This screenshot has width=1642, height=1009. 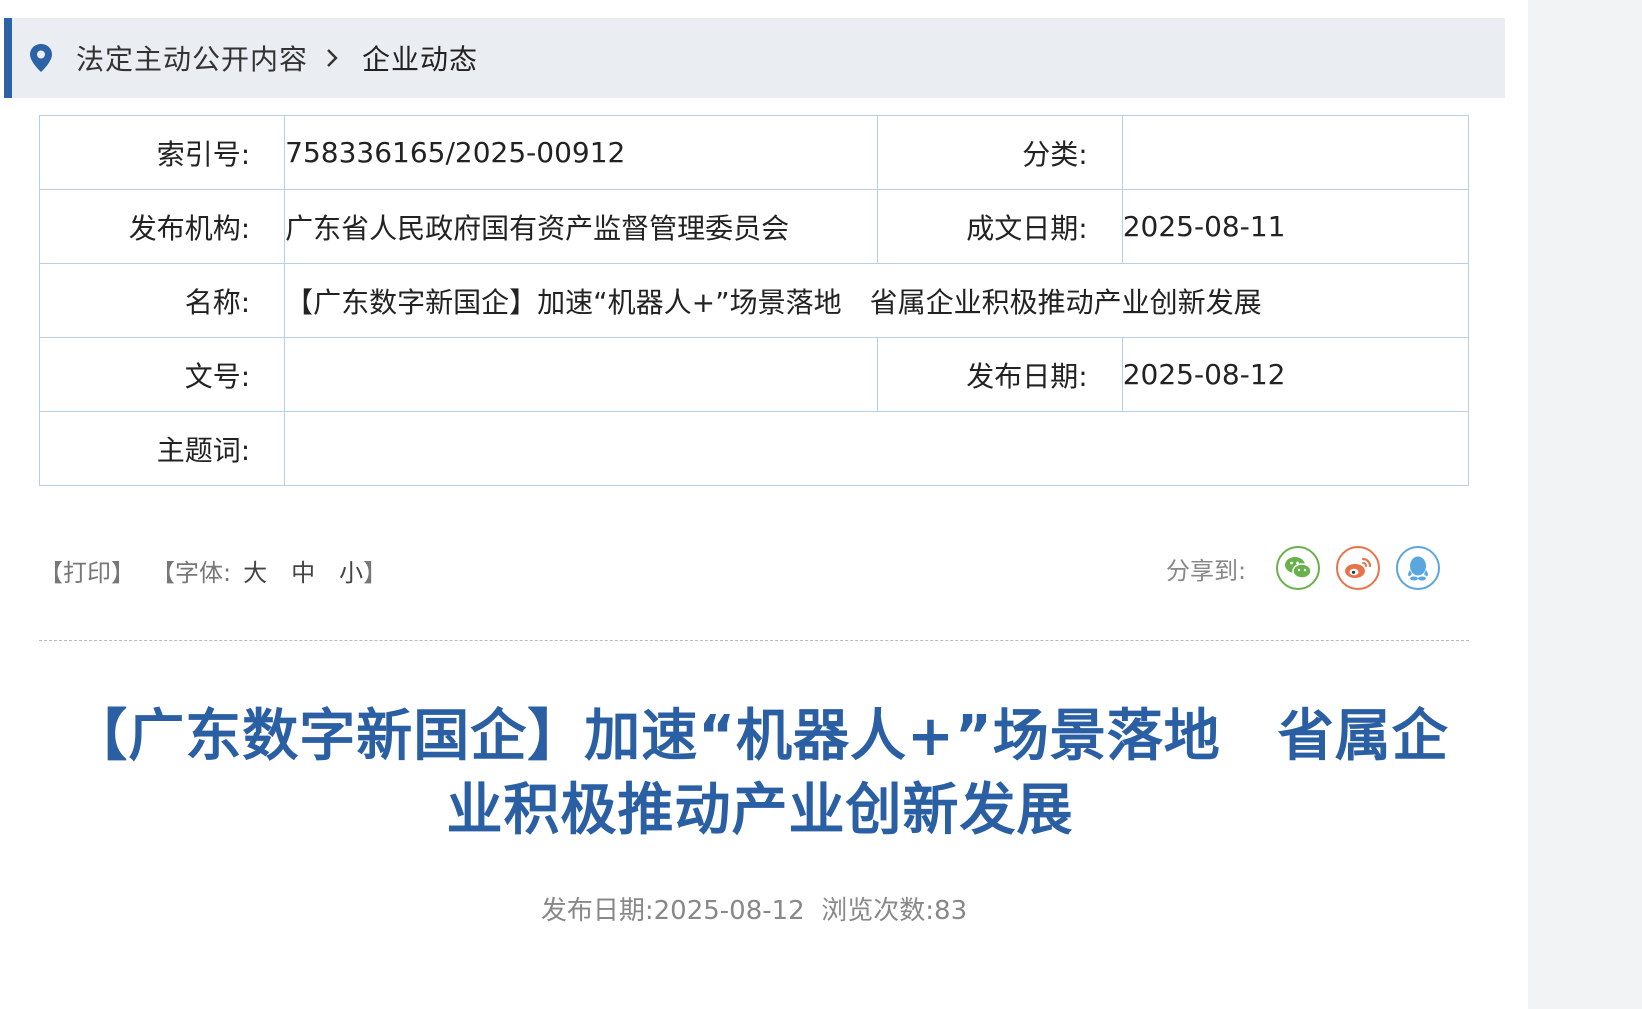 What do you see at coordinates (1295, 152) in the screenshot?
I see `category-value` at bounding box center [1295, 152].